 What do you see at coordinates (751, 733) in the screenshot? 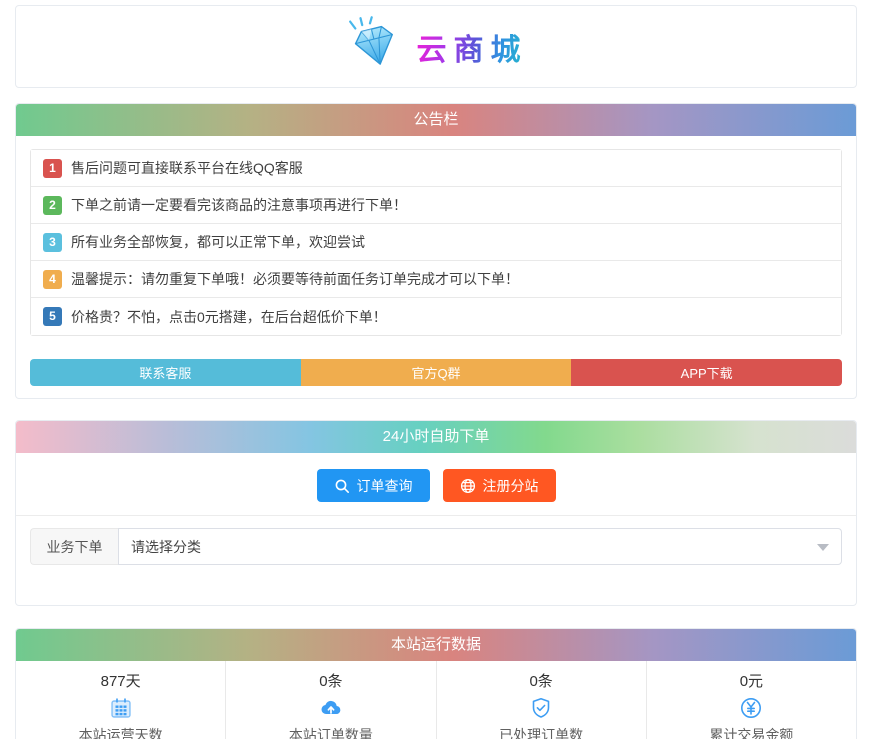
I see `stat-label: 累计交易金额` at bounding box center [751, 733].